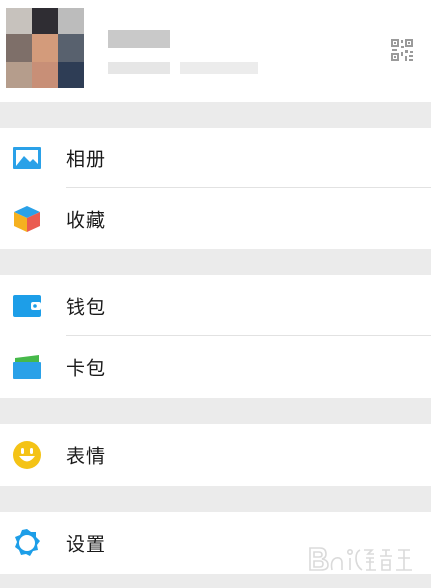 The image size is (431, 588). What do you see at coordinates (86, 368) in the screenshot?
I see `menu-item-label: 卡包` at bounding box center [86, 368].